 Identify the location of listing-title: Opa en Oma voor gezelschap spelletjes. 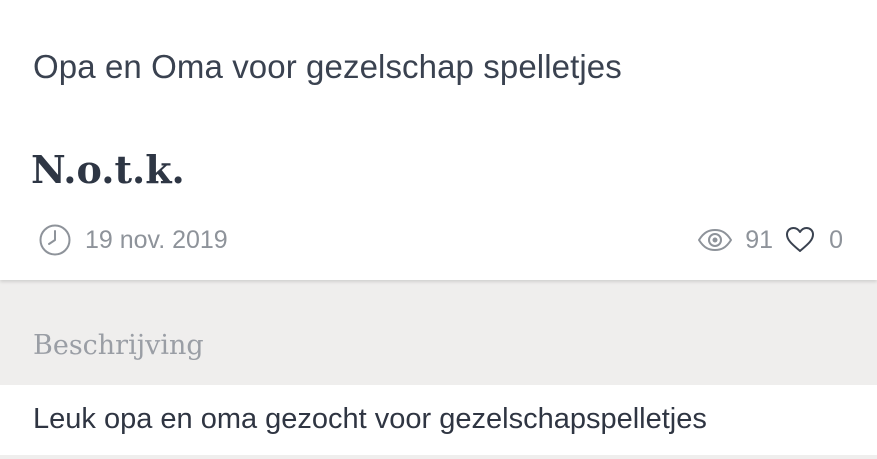
(327, 66).